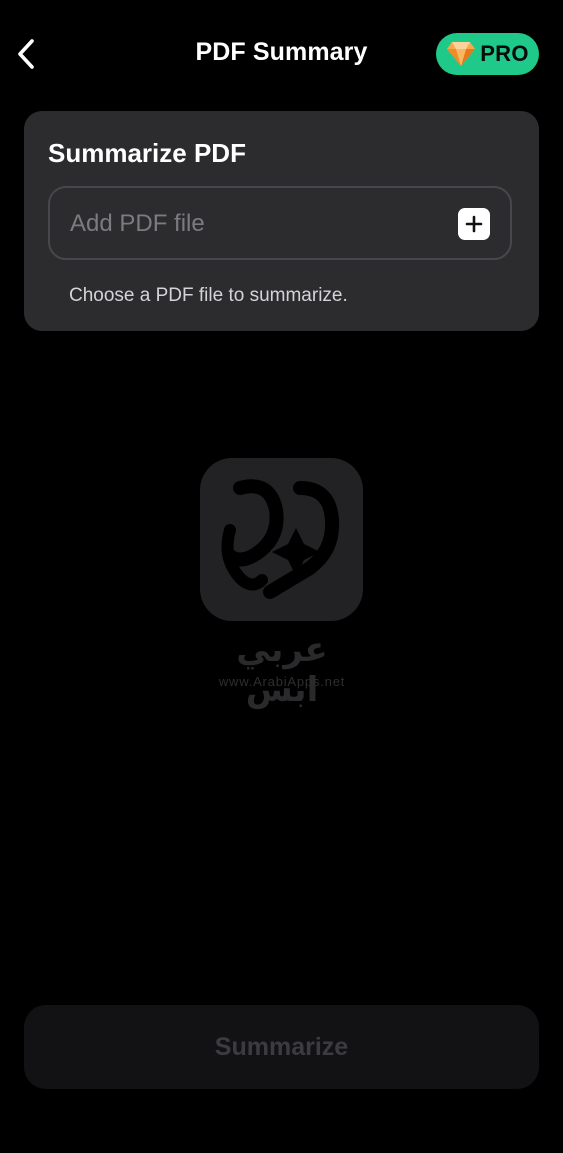 Image resolution: width=563 pixels, height=1153 pixels. Describe the element at coordinates (474, 224) in the screenshot. I see `plus-icon` at that location.